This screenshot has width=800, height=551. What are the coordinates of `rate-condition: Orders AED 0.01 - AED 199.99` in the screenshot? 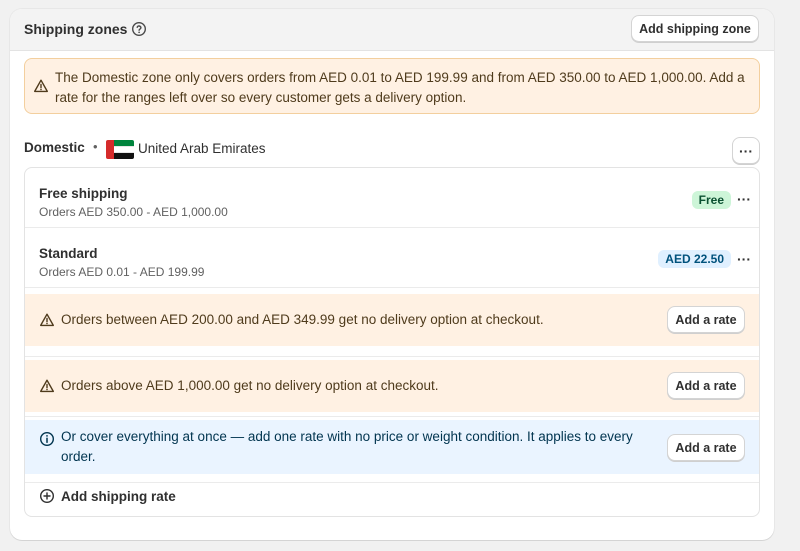 It's located at (122, 272).